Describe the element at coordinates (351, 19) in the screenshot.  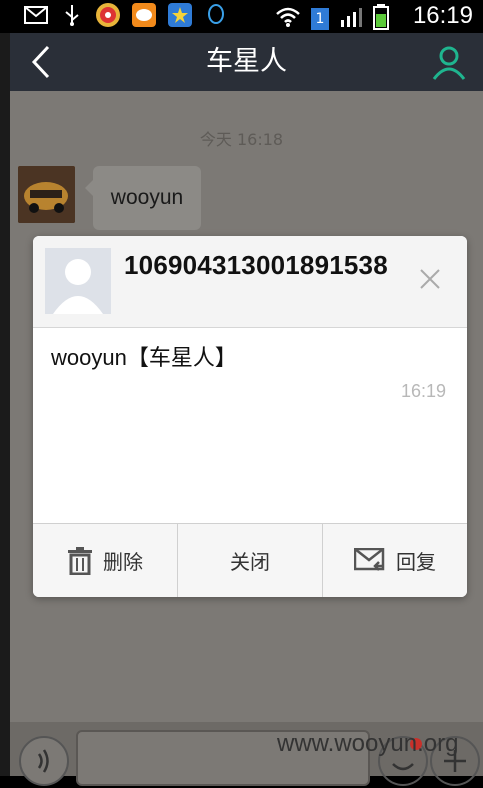
I see `signal-icon` at that location.